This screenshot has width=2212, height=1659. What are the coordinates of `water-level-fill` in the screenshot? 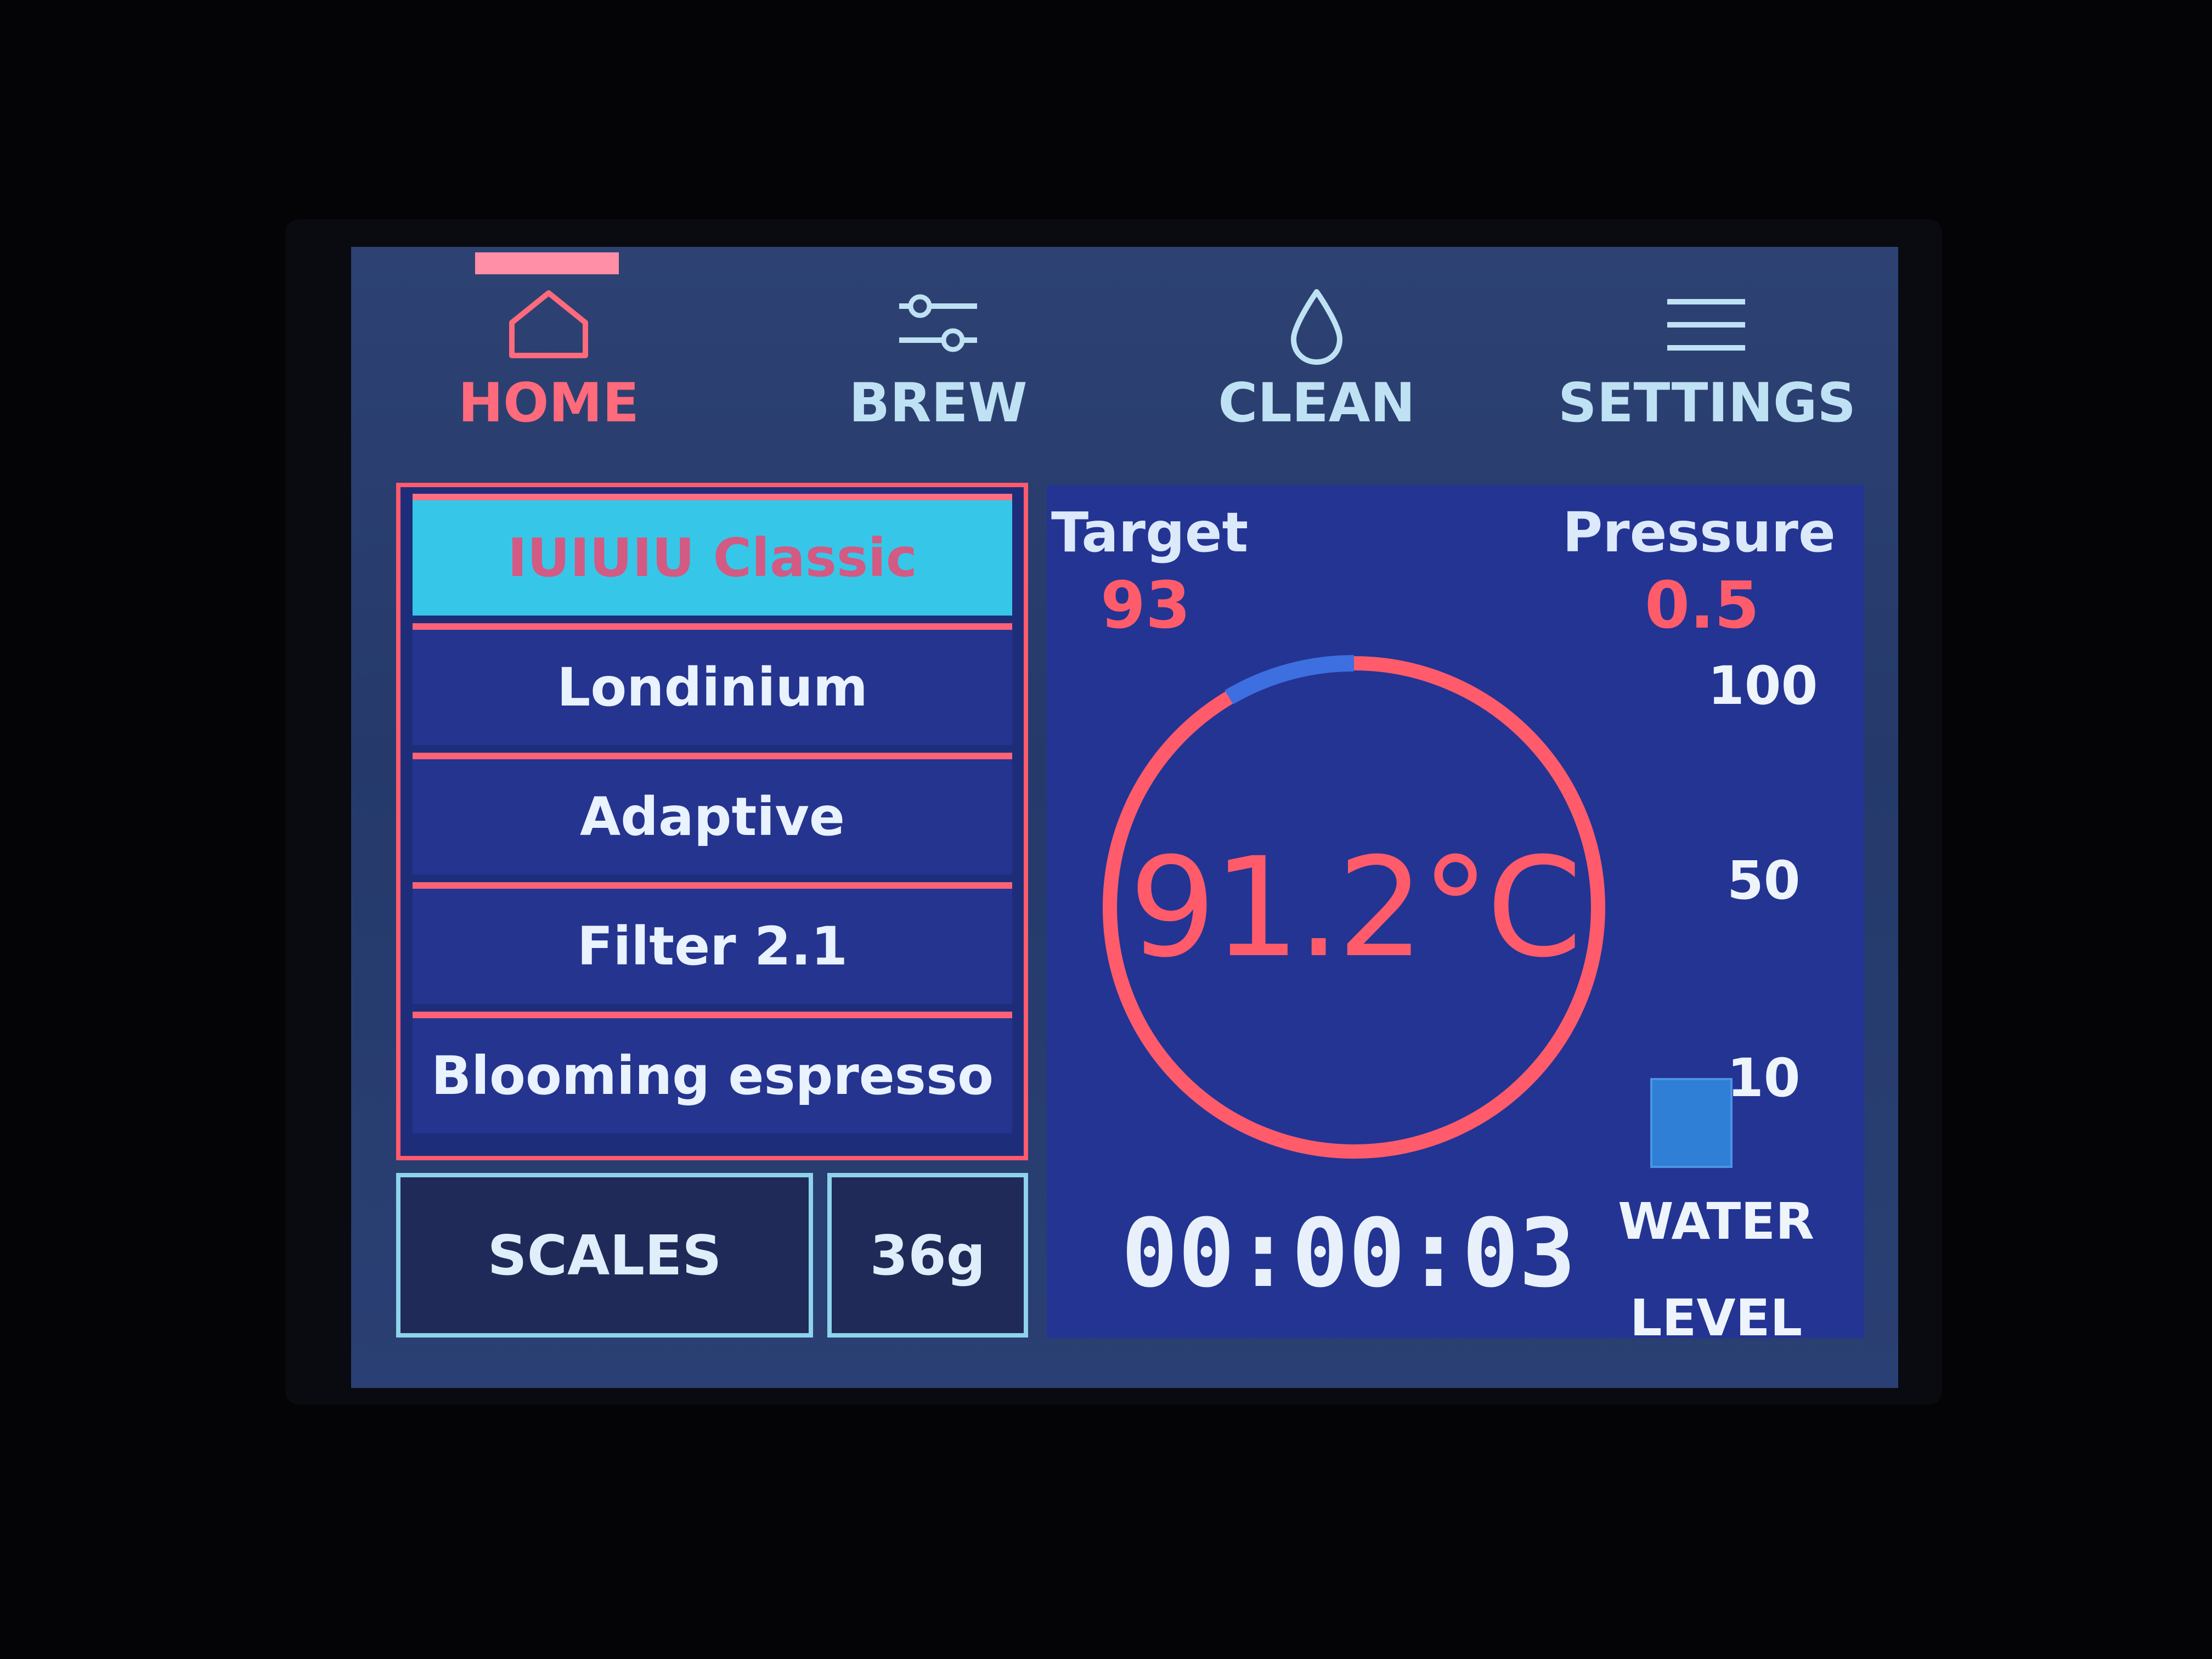 It's located at (1692, 1123).